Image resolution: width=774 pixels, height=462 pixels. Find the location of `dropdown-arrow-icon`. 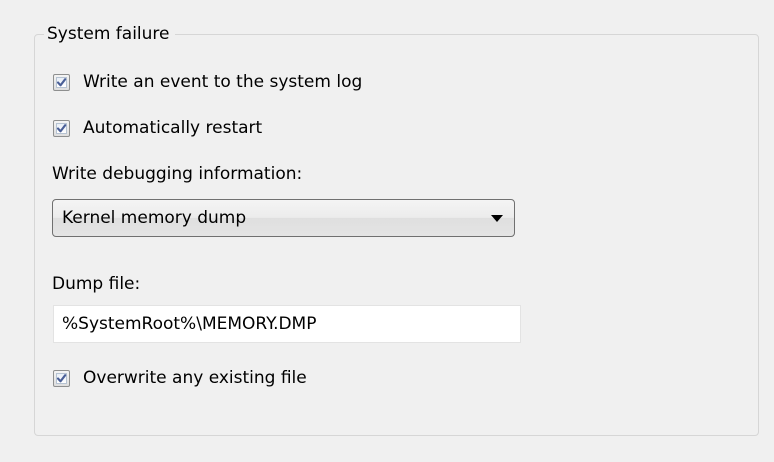

dropdown-arrow-icon is located at coordinates (497, 218).